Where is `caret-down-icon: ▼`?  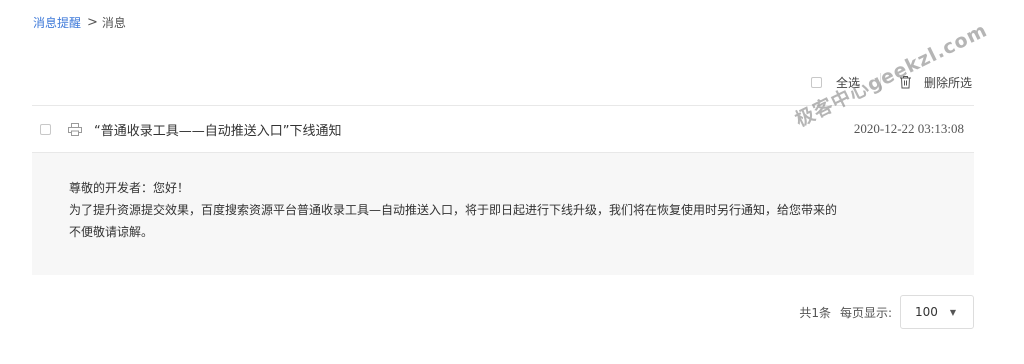 caret-down-icon: ▼ is located at coordinates (953, 312).